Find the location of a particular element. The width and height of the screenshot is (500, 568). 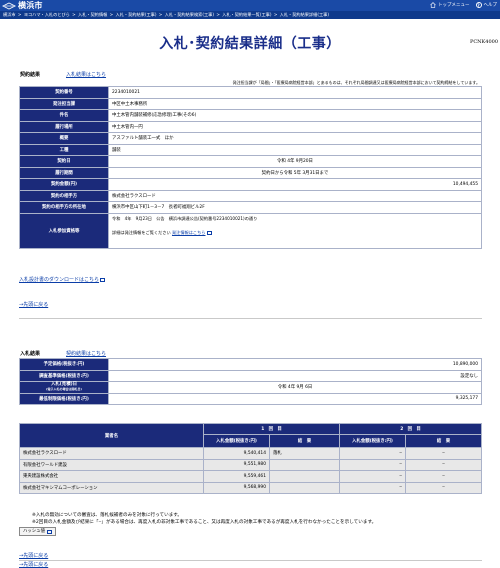

bid-participant-detail-text: 詳細は発注情報をご覧ください is located at coordinates (141, 232).